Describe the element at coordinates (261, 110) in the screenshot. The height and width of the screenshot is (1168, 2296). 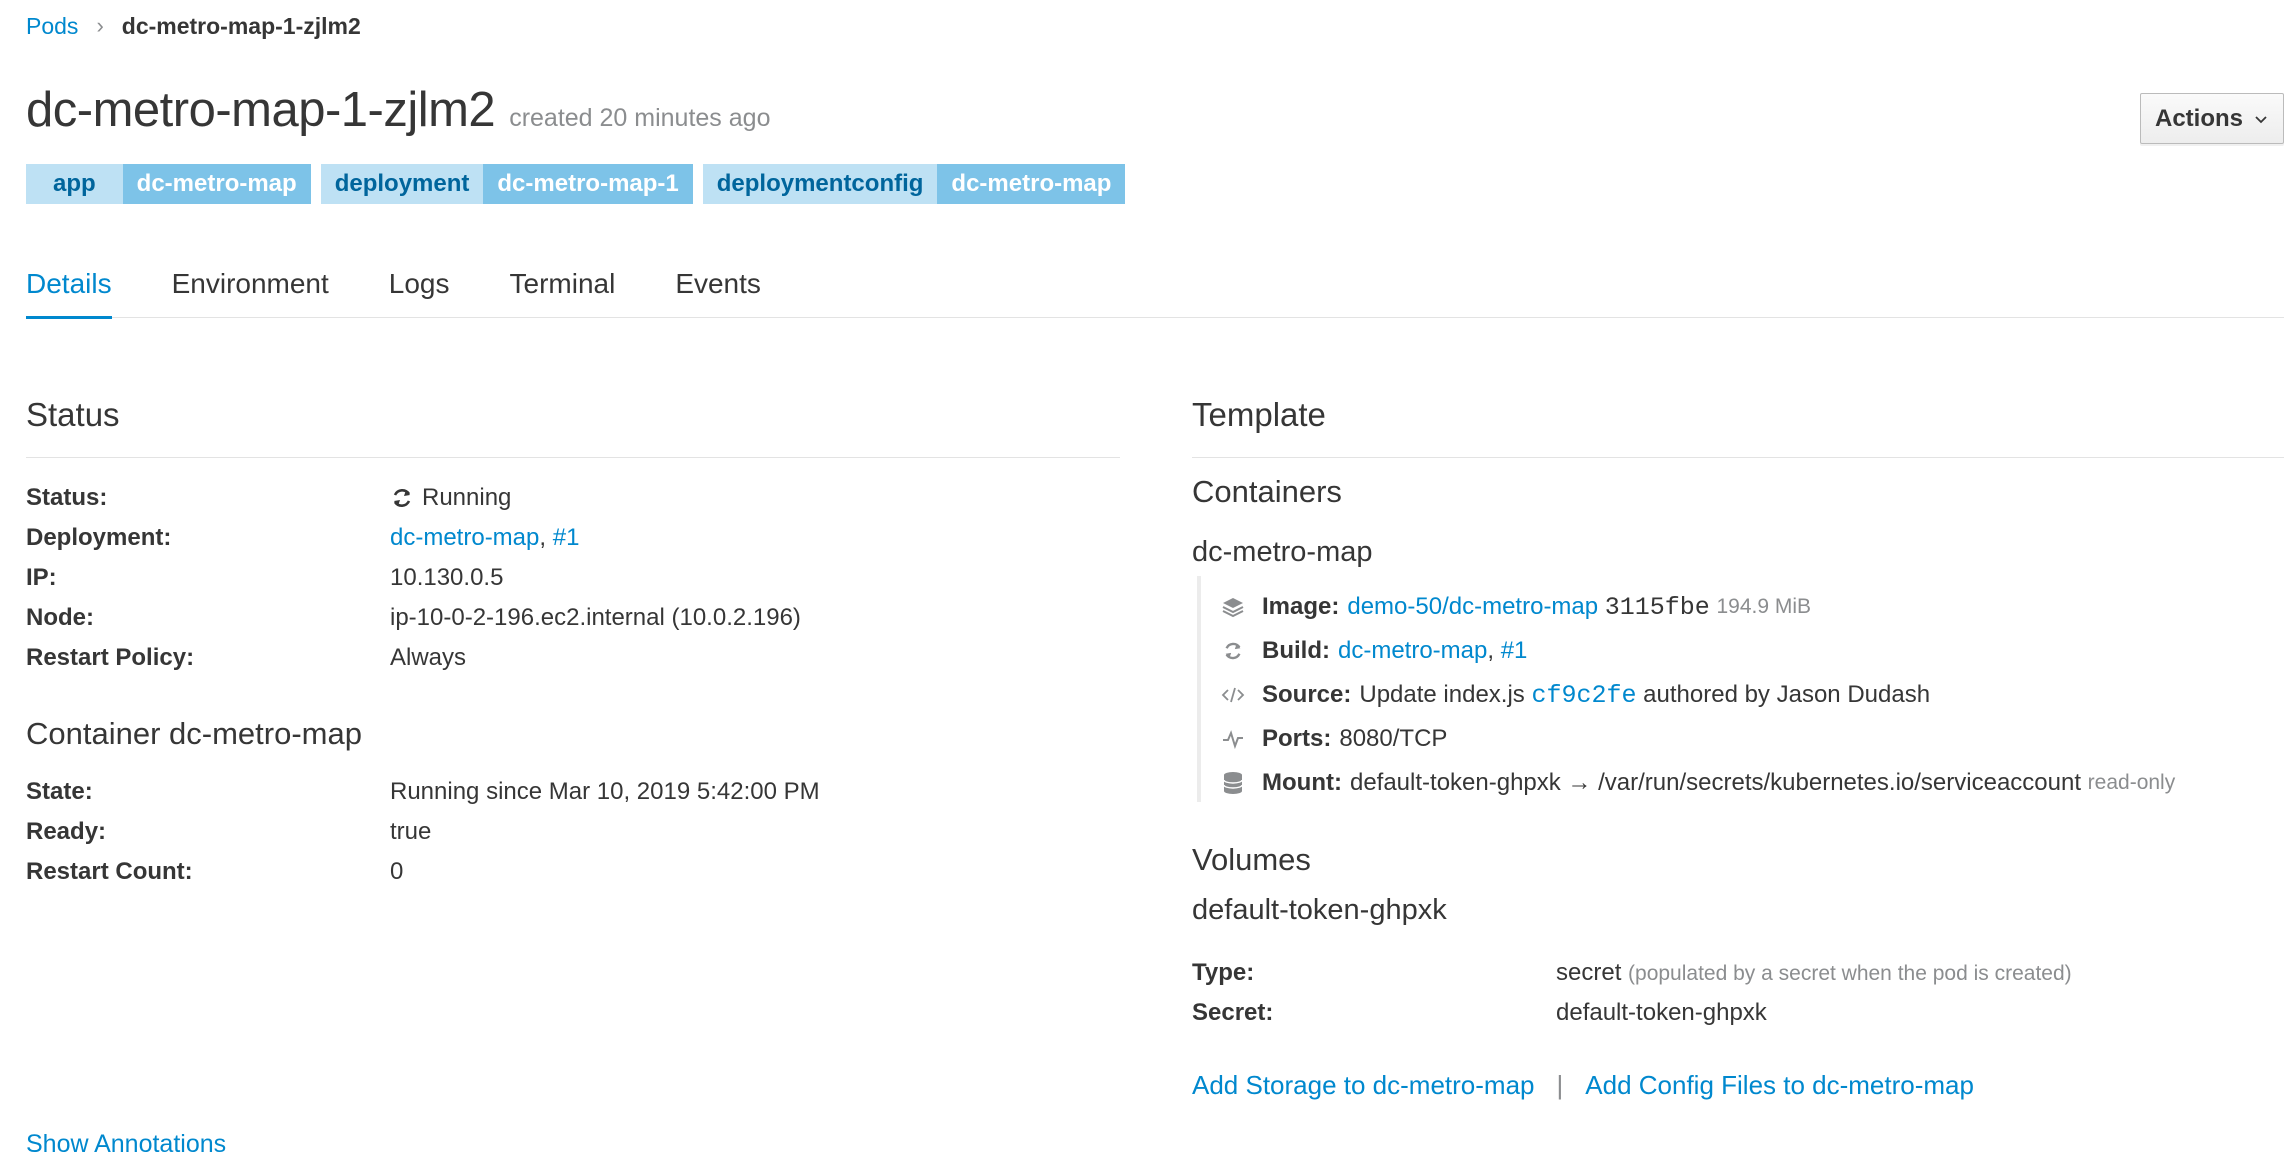
I see `page-title: dc-metro-map-1-zjlm2` at that location.